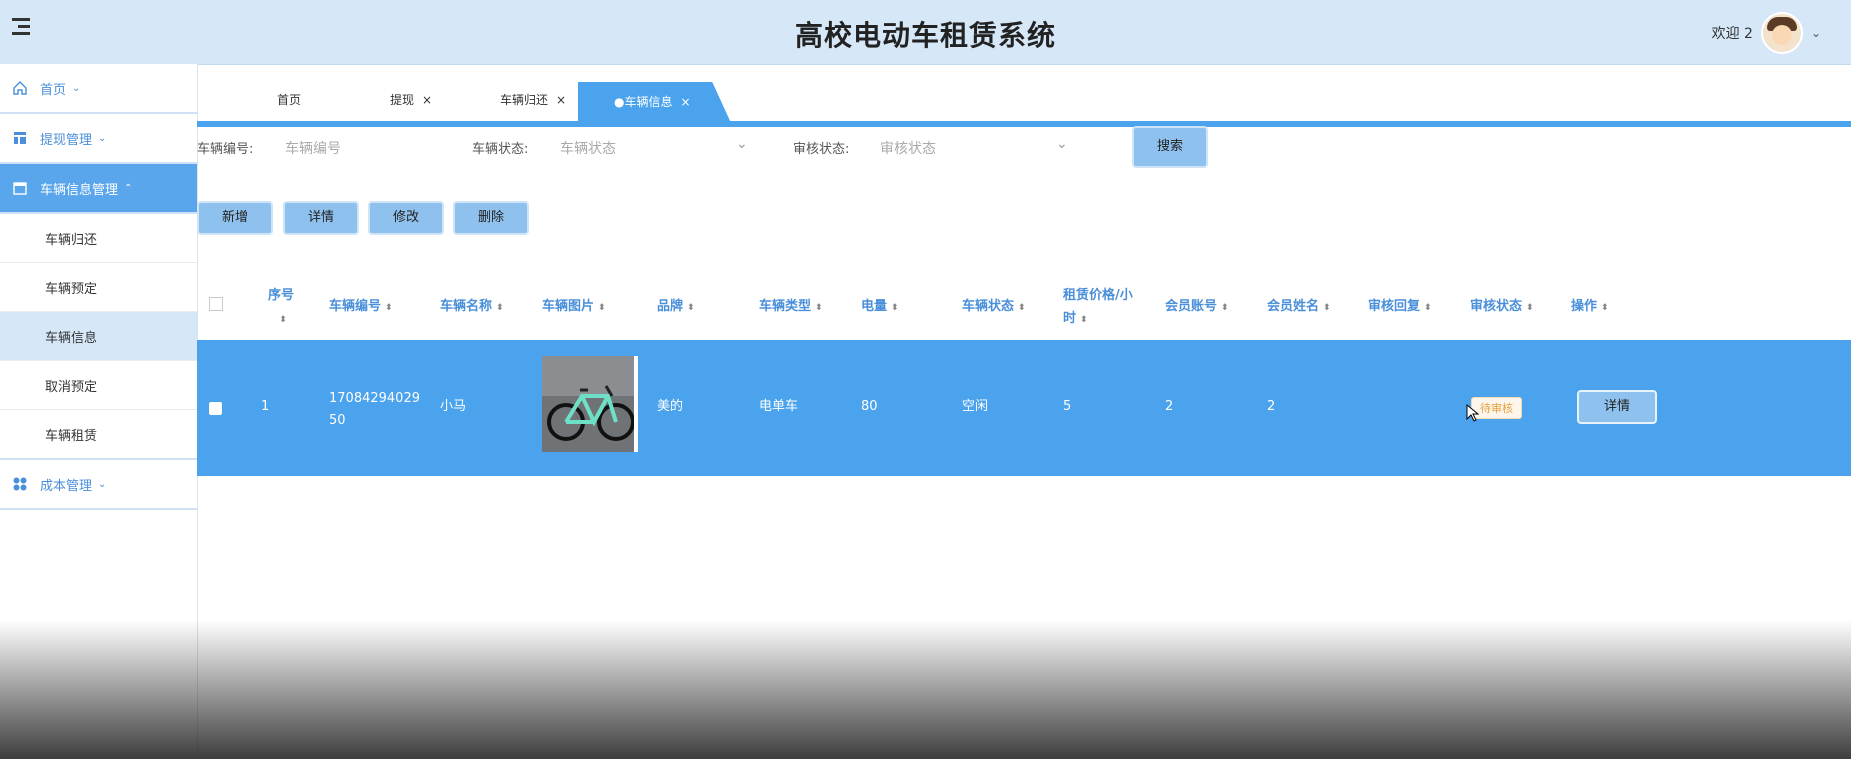 The height and width of the screenshot is (759, 1851). I want to click on column-header: 租赁价格/小时 ⬍, so click(1103, 308).